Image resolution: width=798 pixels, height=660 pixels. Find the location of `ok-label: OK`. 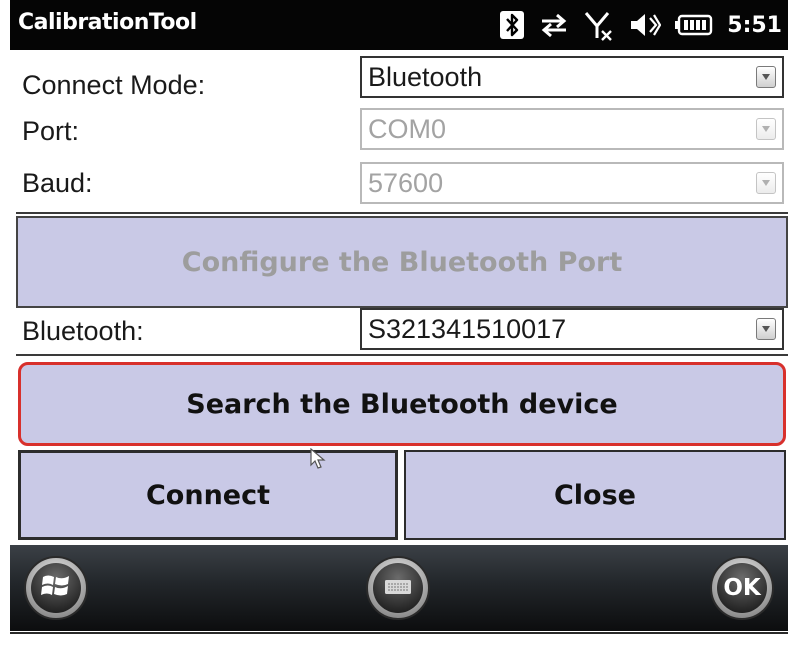

ok-label: OK is located at coordinates (742, 588).